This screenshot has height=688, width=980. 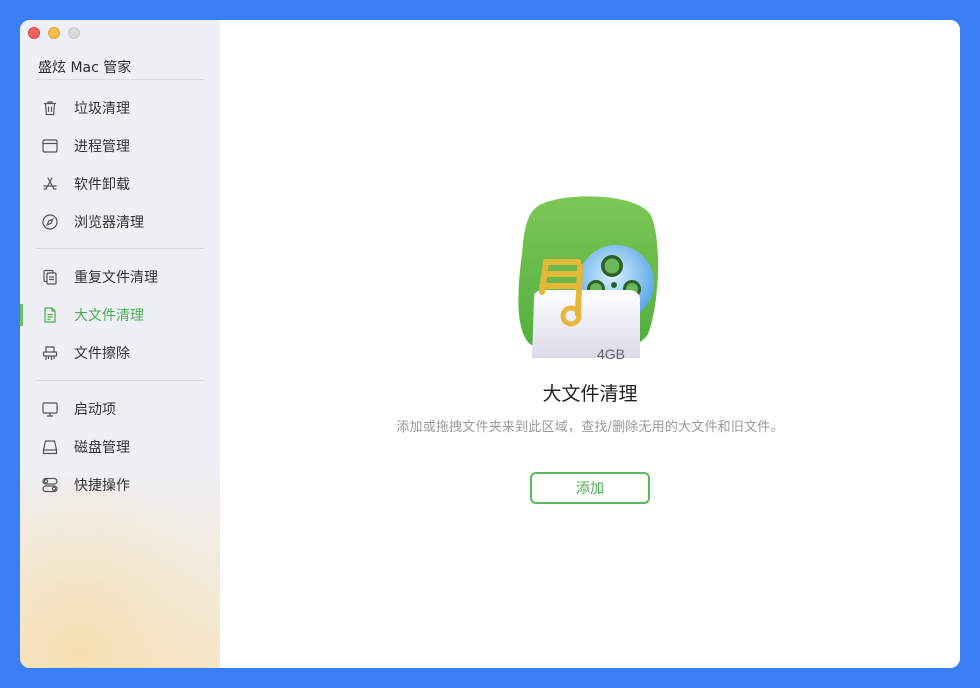 I want to click on sidebar-item-process-manager: 进程管理, so click(x=120, y=146).